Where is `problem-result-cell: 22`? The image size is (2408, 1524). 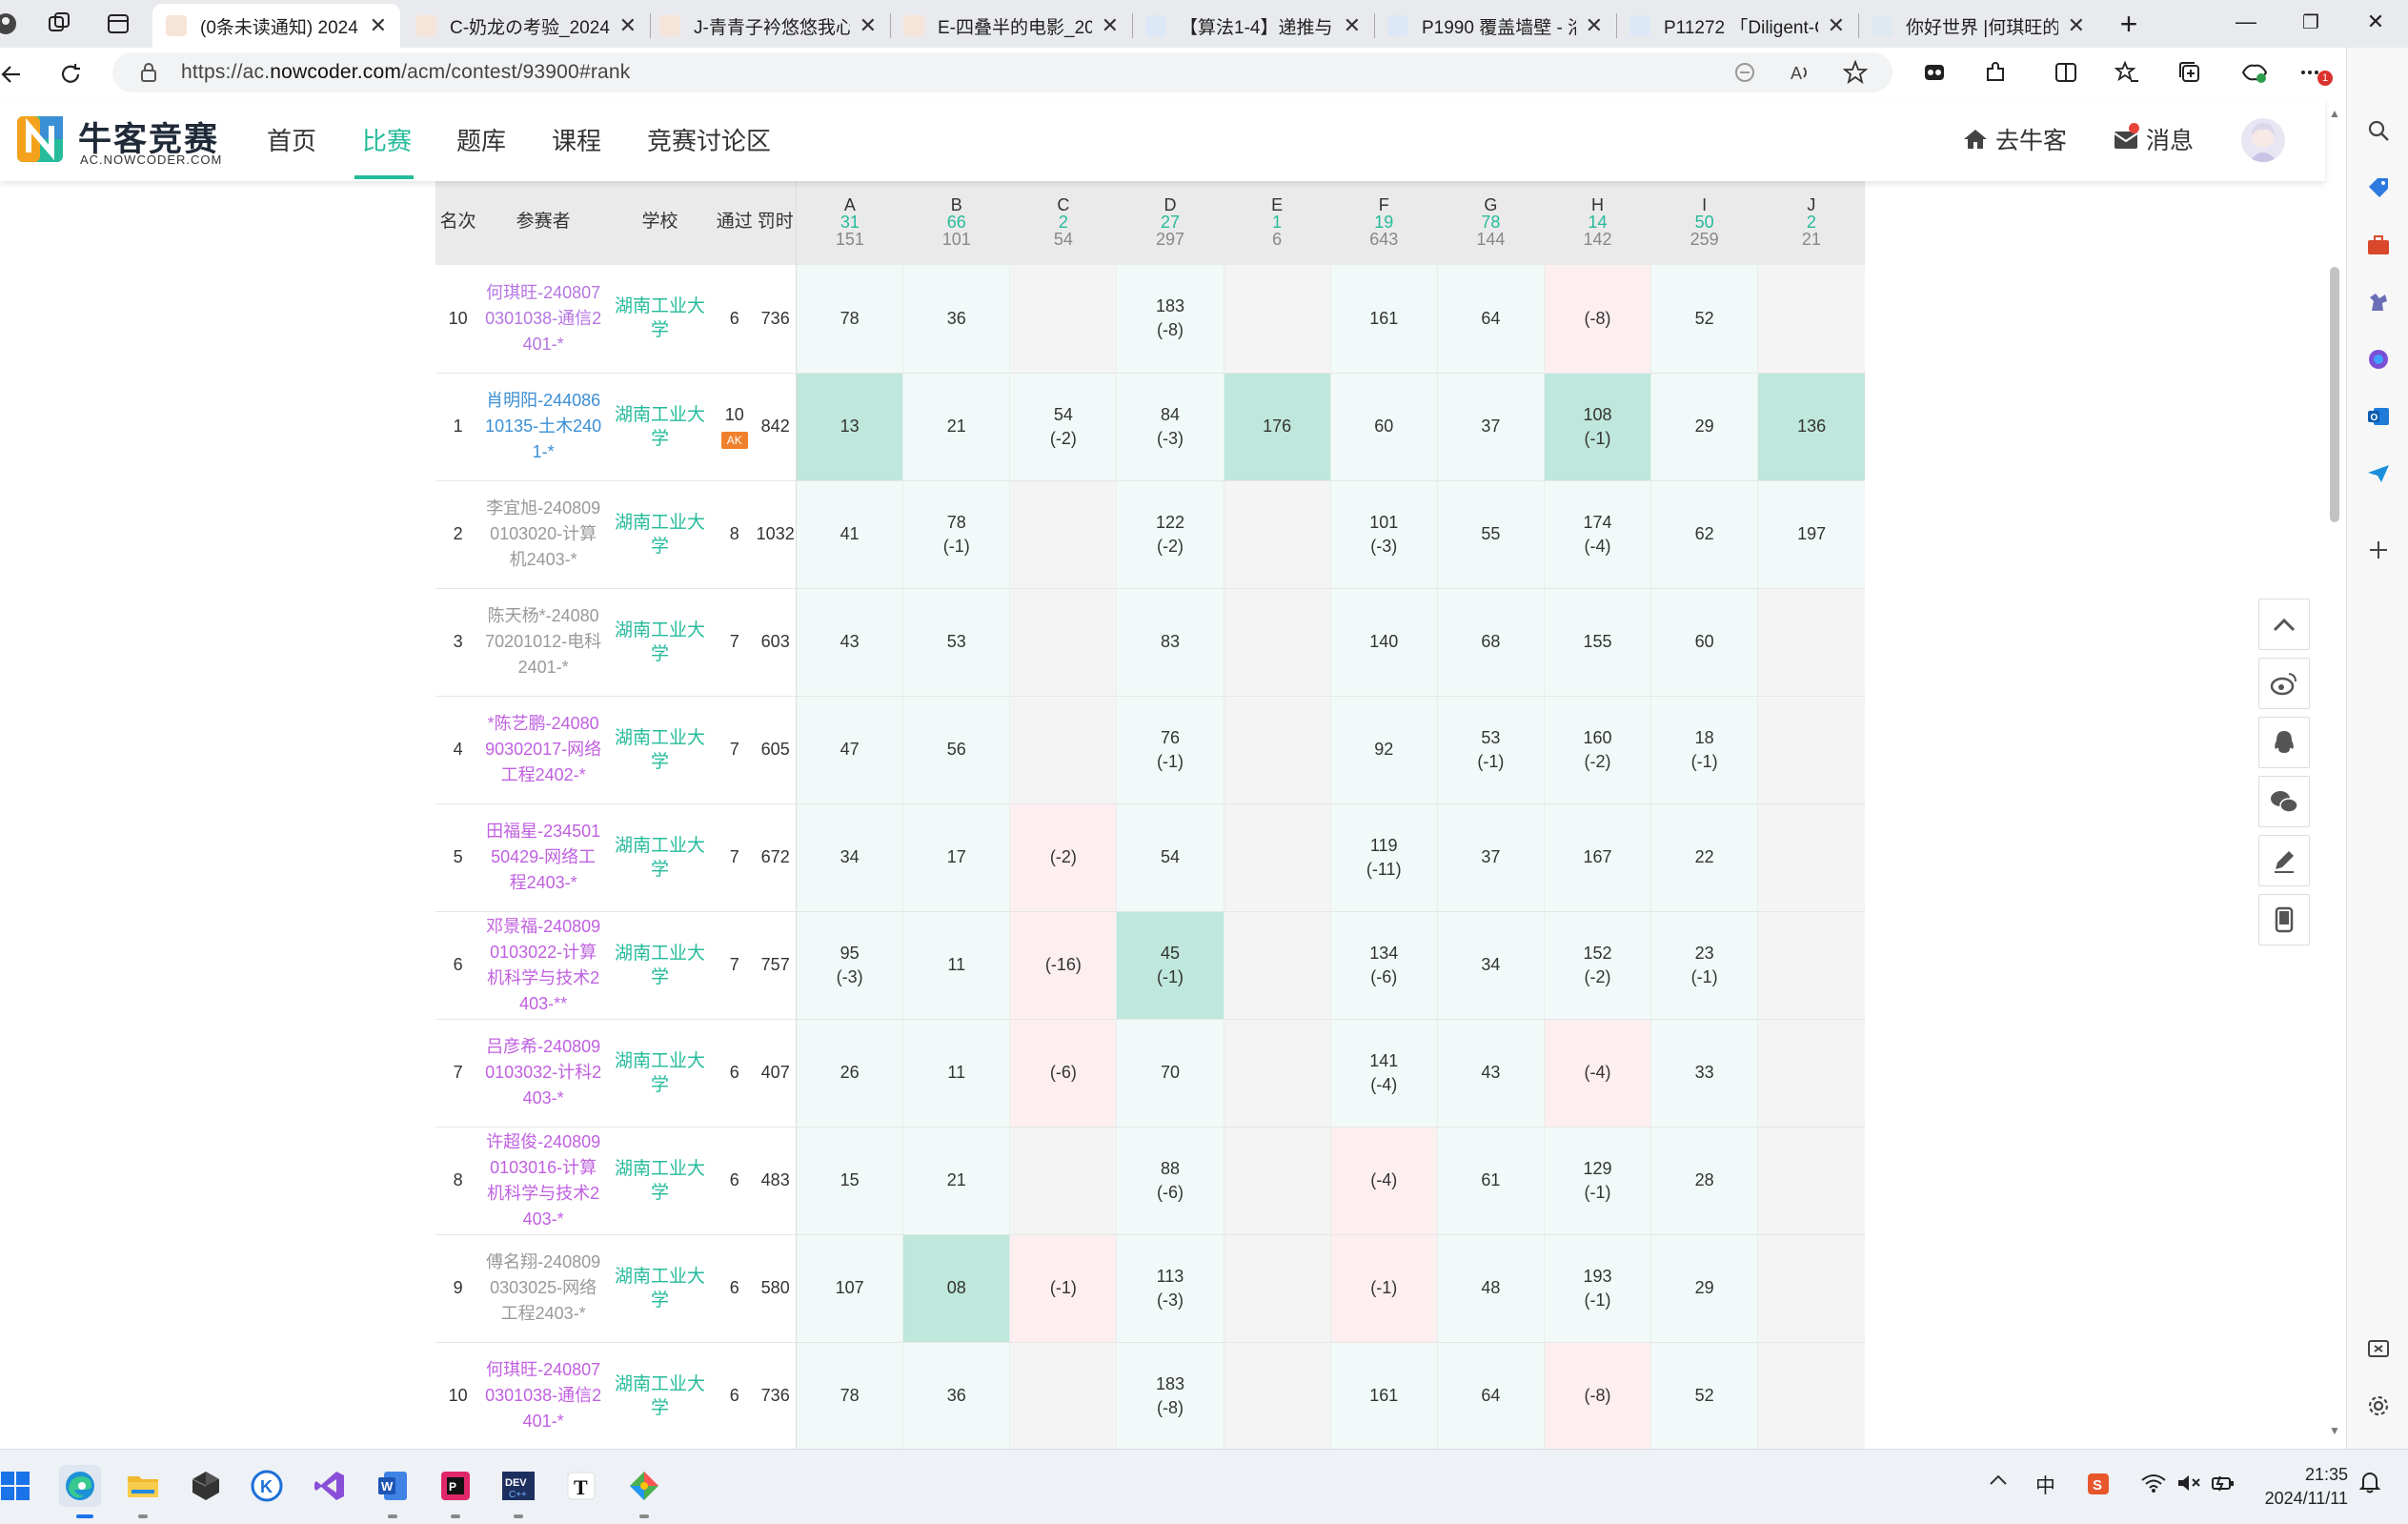 problem-result-cell: 22 is located at coordinates (1704, 857).